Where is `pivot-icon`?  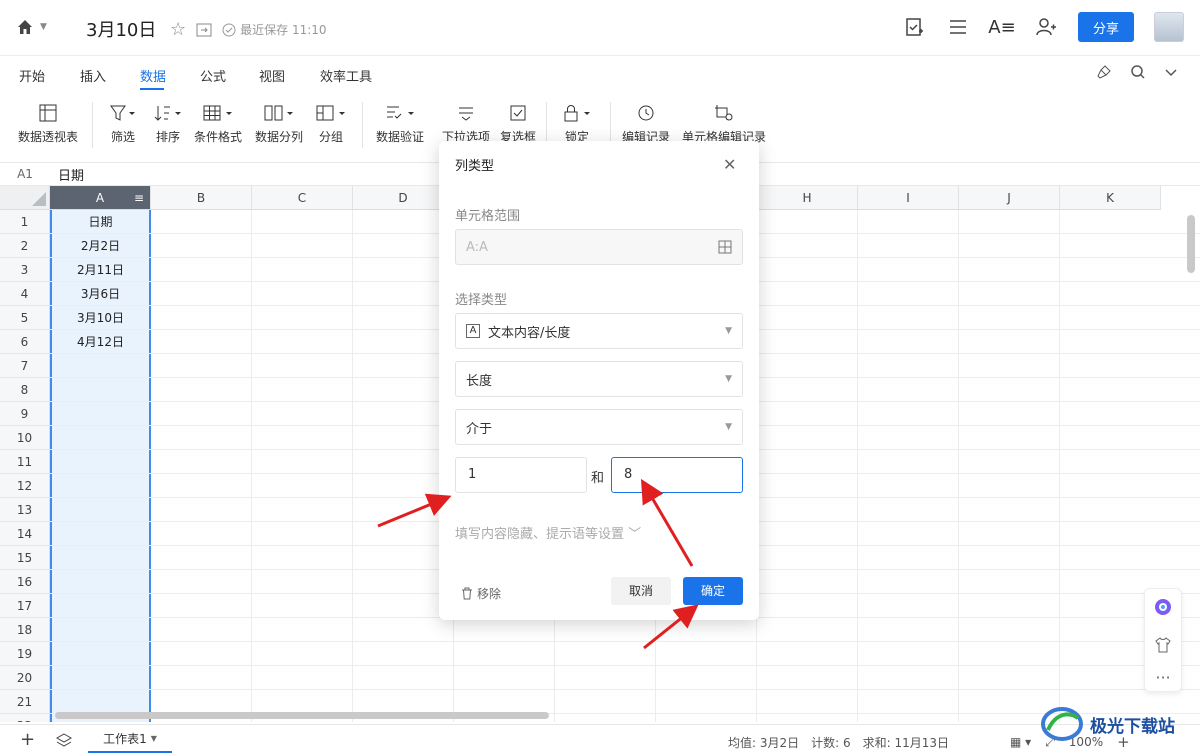
pivot-icon is located at coordinates (48, 113).